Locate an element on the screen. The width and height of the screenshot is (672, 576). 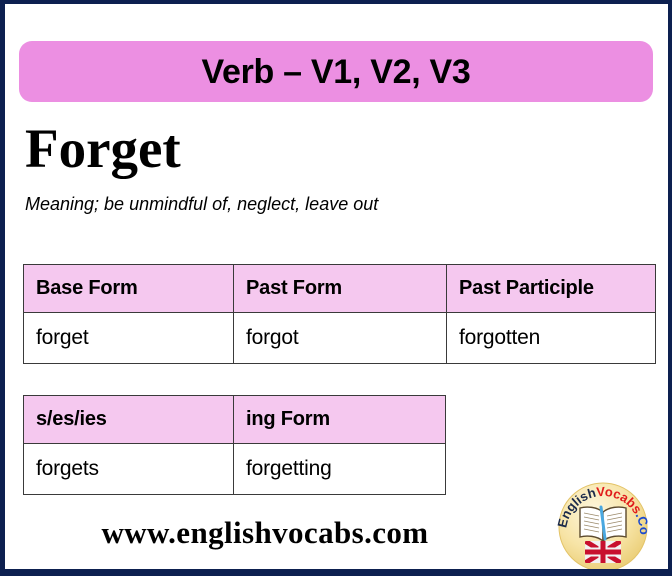
uk-flag-icon is located at coordinates (603, 552).